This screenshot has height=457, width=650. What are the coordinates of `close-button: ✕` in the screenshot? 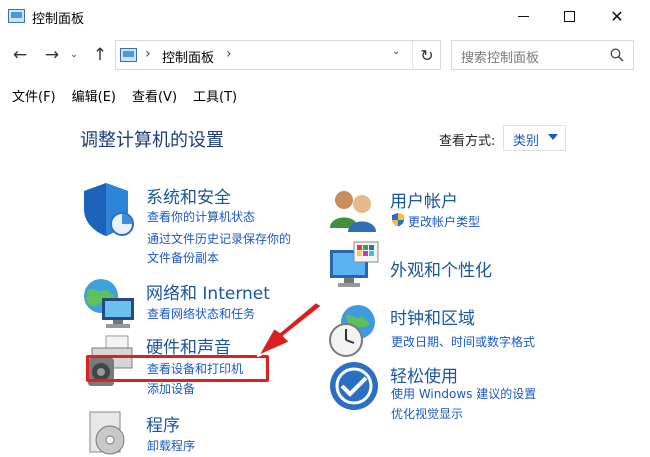 It's located at (617, 16).